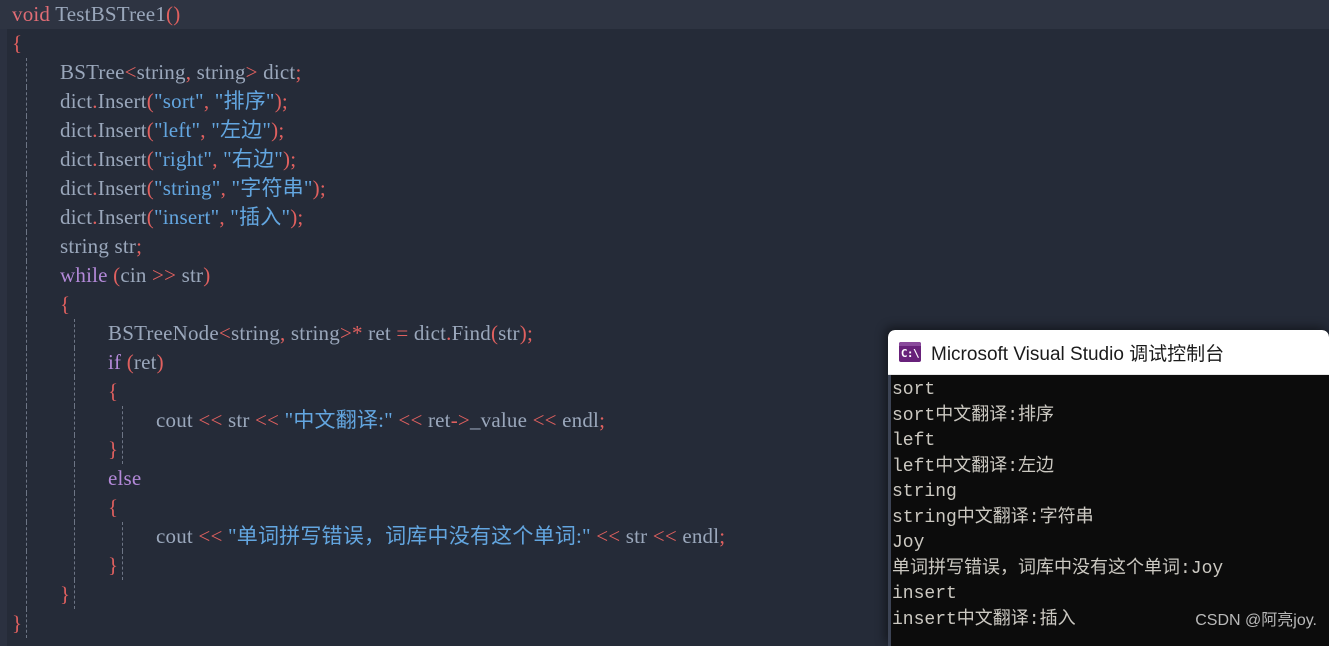  What do you see at coordinates (914, 441) in the screenshot?
I see `console-line: left` at bounding box center [914, 441].